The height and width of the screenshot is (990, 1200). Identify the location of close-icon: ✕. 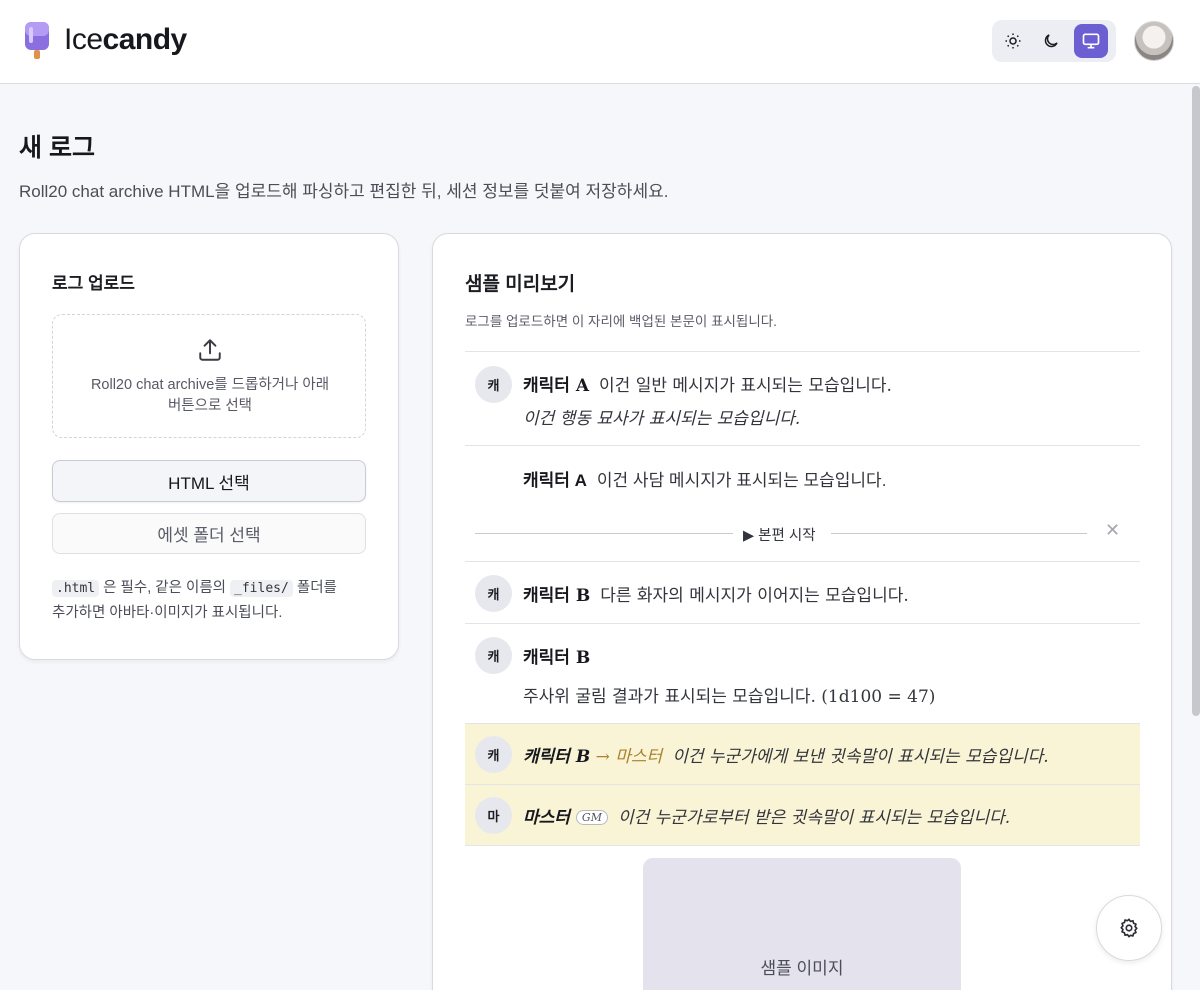
(1112, 530).